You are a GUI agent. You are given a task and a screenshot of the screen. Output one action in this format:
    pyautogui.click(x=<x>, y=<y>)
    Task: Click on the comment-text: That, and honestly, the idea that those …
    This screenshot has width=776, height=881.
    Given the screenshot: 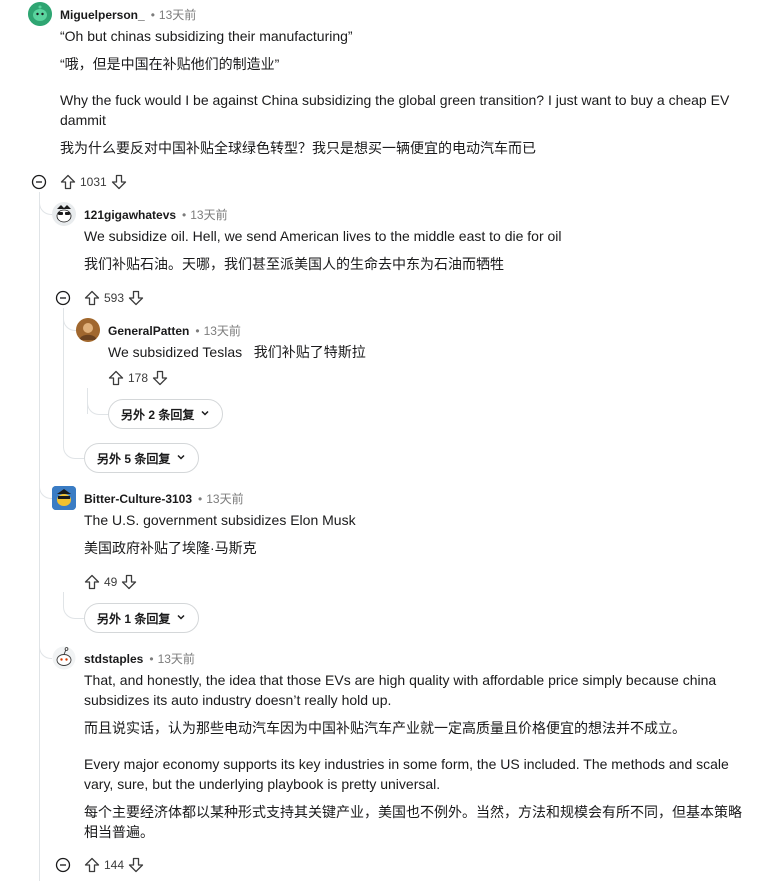 What is the action you would take?
    pyautogui.click(x=400, y=690)
    